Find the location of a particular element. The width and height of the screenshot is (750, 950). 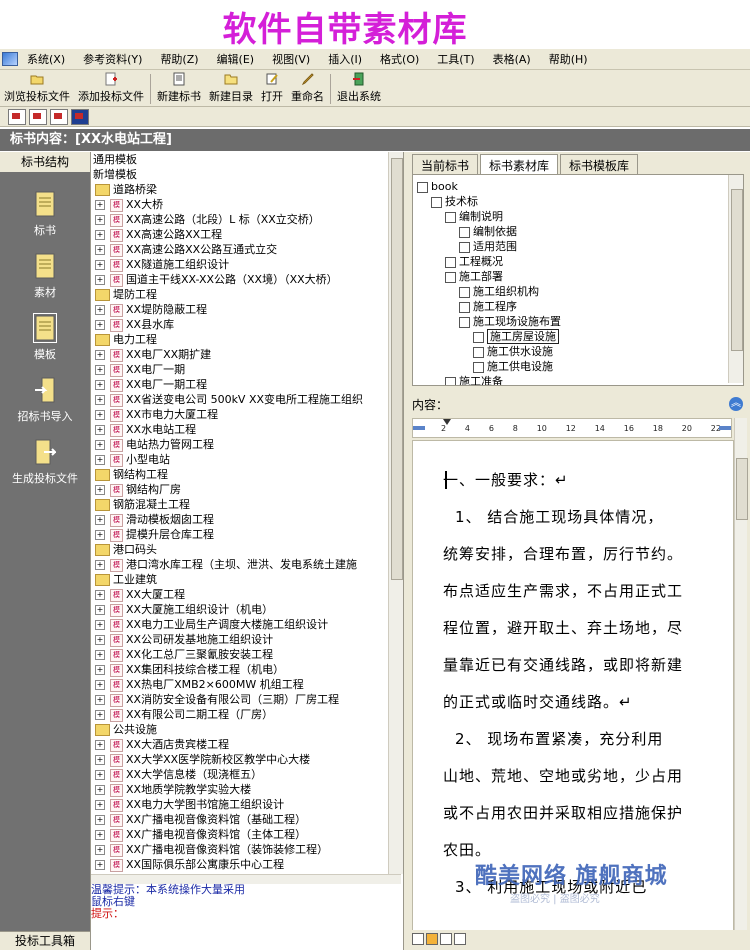

editor-scrollbar is located at coordinates (741, 674).